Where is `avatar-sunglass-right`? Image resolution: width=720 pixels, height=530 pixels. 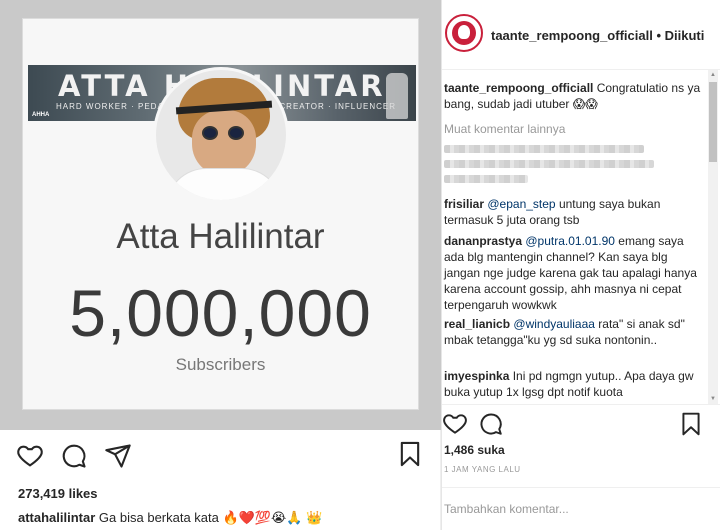
avatar-sunglass-right is located at coordinates (236, 133).